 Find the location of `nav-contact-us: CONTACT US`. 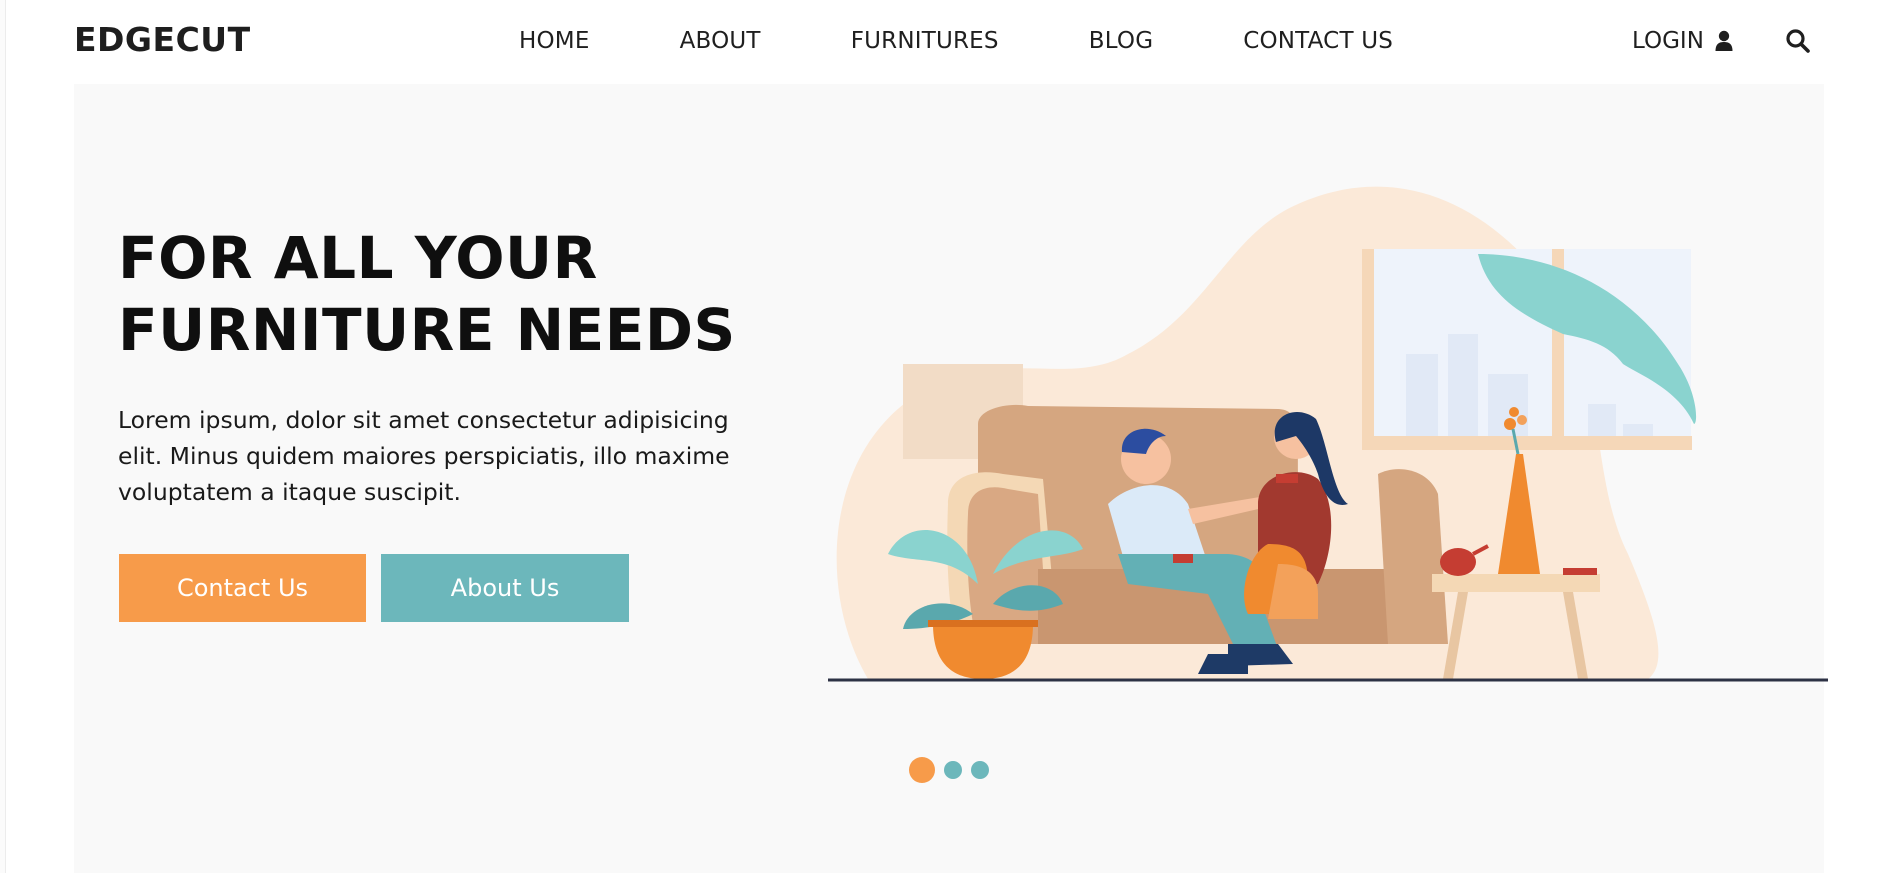

nav-contact-us: CONTACT US is located at coordinates (1318, 41).